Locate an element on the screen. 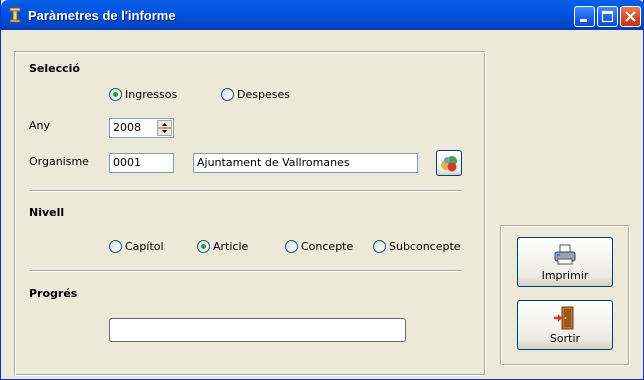 Image resolution: width=644 pixels, height=380 pixels. radio-label: Article is located at coordinates (231, 246).